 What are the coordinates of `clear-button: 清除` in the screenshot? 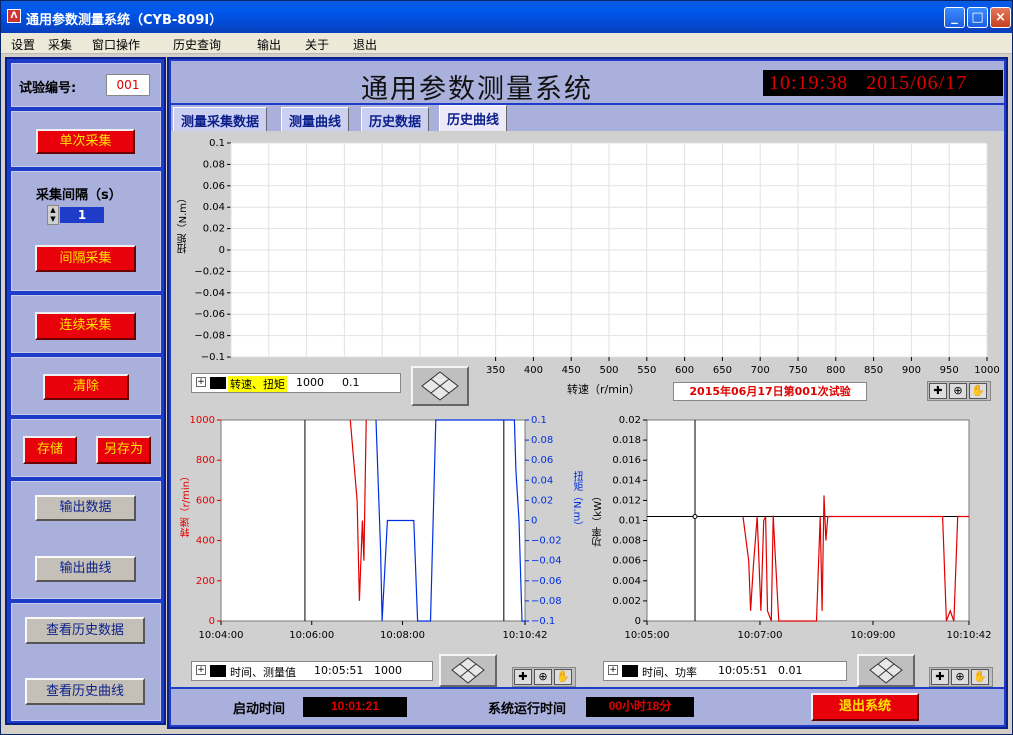 It's located at (86, 387).